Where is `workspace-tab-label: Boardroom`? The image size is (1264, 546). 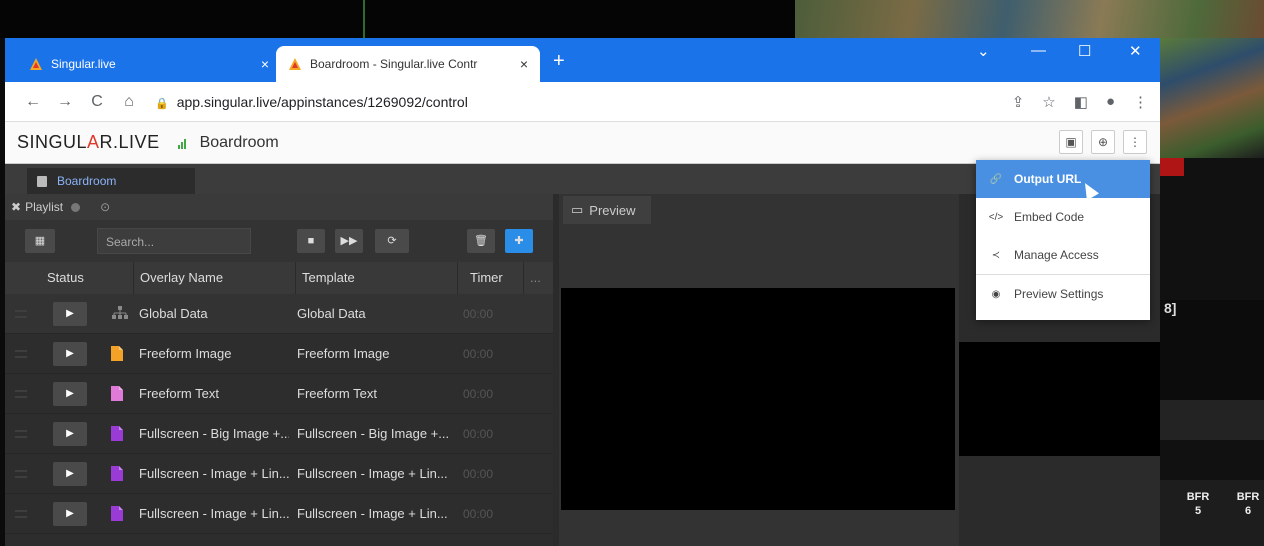 workspace-tab-label: Boardroom is located at coordinates (87, 181).